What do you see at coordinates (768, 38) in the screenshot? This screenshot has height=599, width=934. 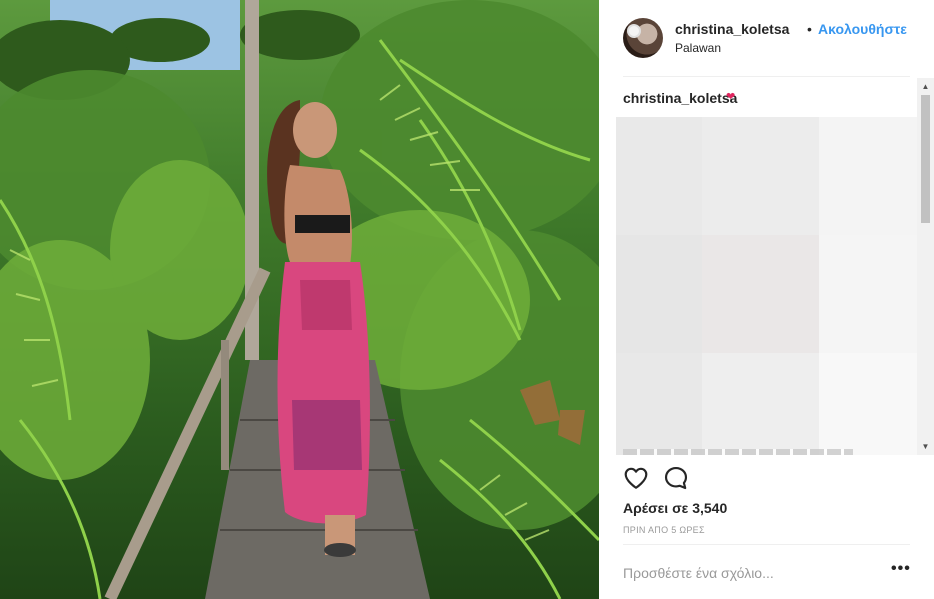 I see `post-header: christina_koletsa • Ακολουθήστε Palawan` at bounding box center [768, 38].